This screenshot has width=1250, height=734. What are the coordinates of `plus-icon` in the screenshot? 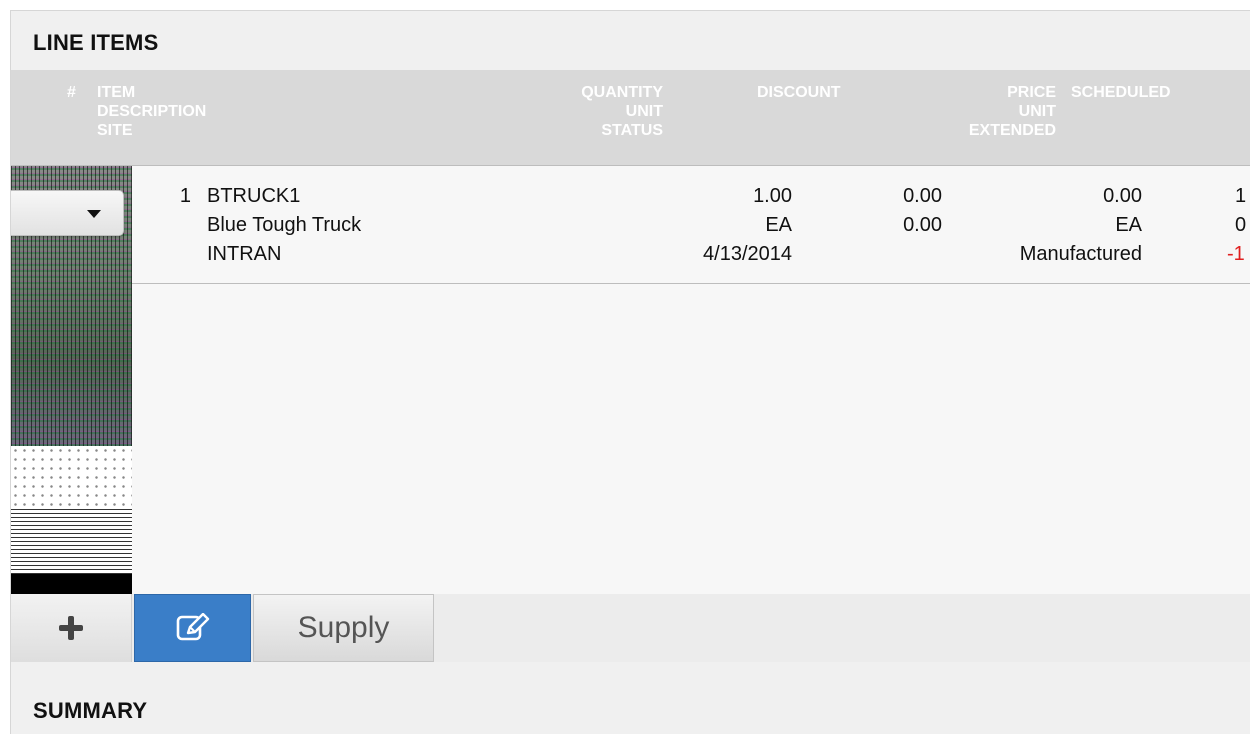 It's located at (71, 628).